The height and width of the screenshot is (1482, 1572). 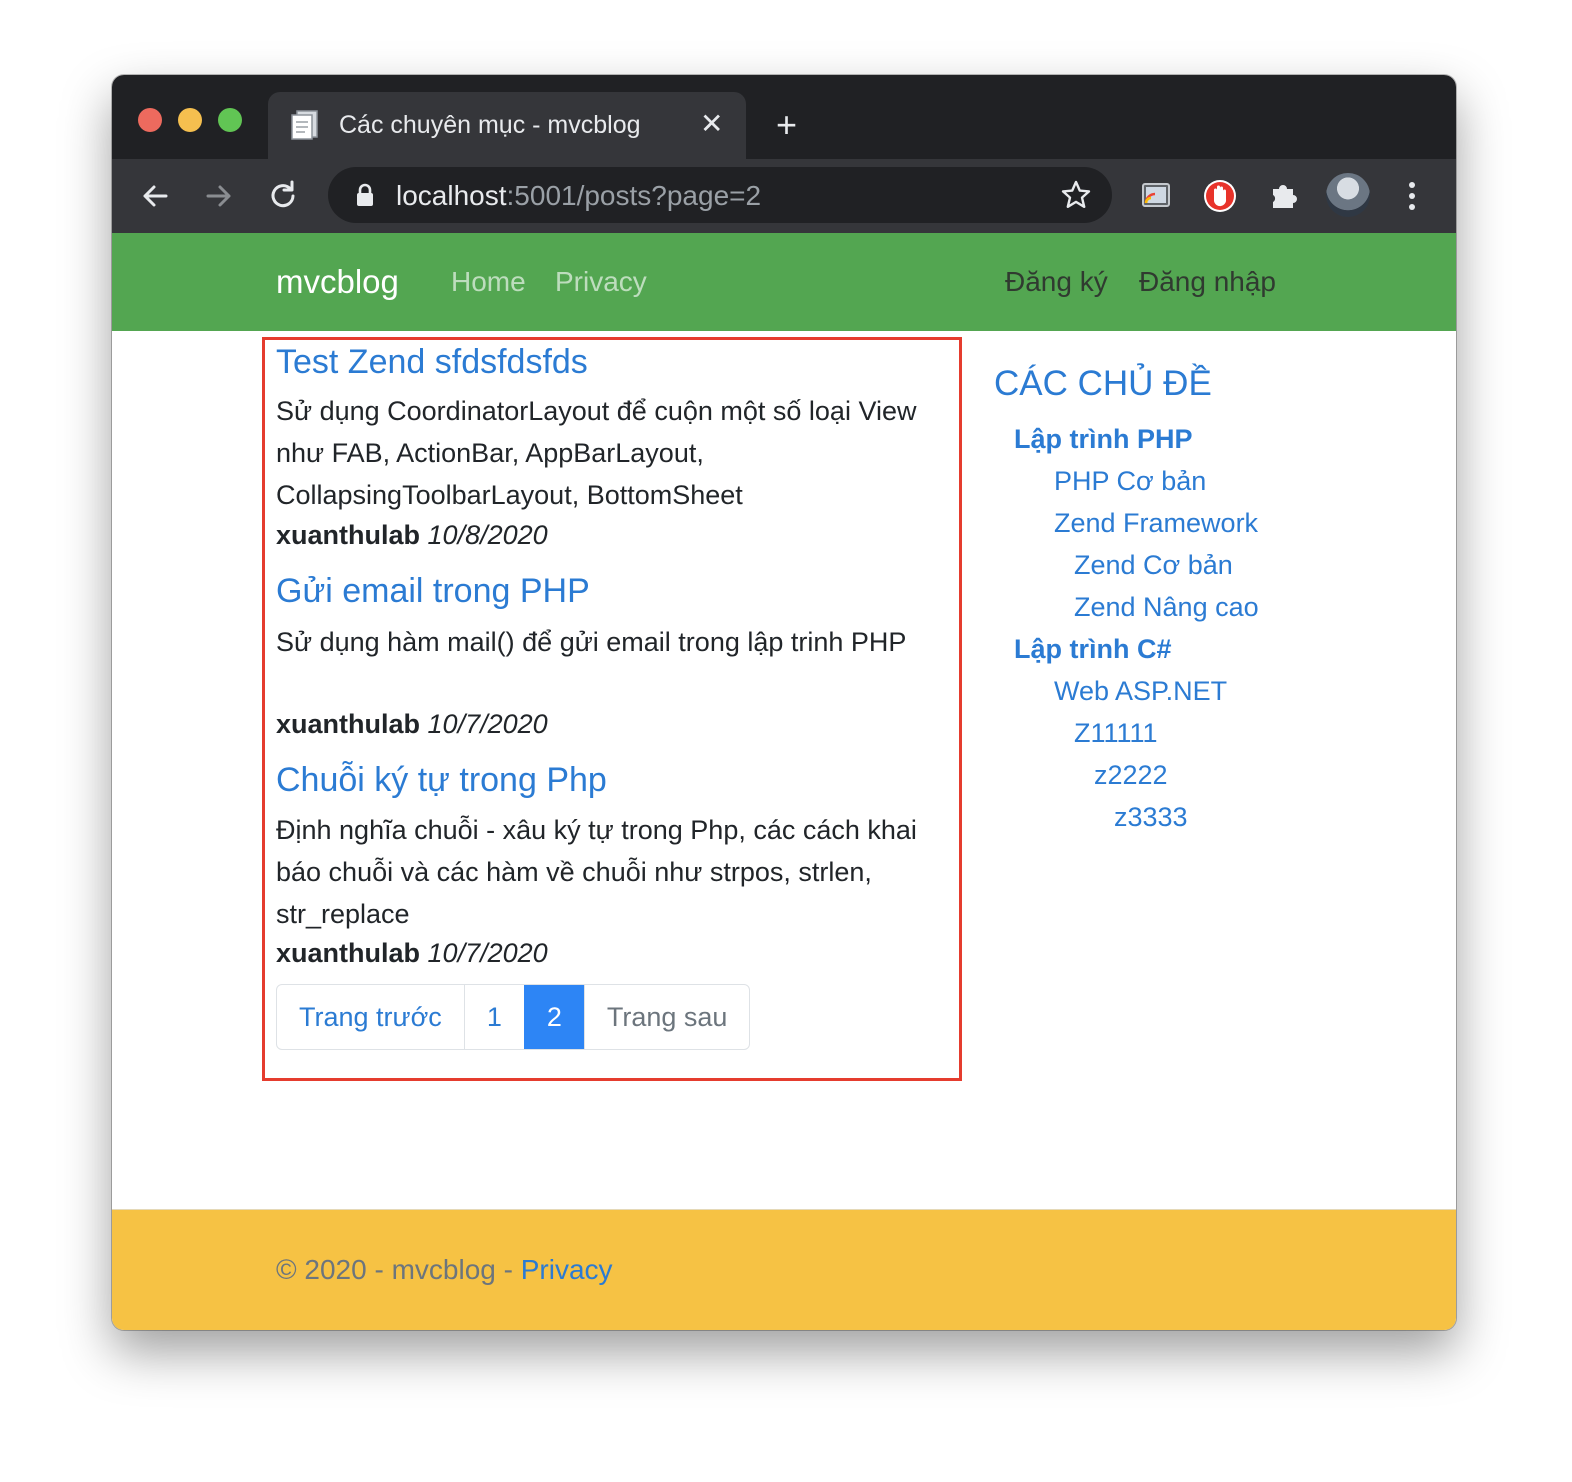 What do you see at coordinates (567, 1269) in the screenshot?
I see `footer-privacy-link: Privacy` at bounding box center [567, 1269].